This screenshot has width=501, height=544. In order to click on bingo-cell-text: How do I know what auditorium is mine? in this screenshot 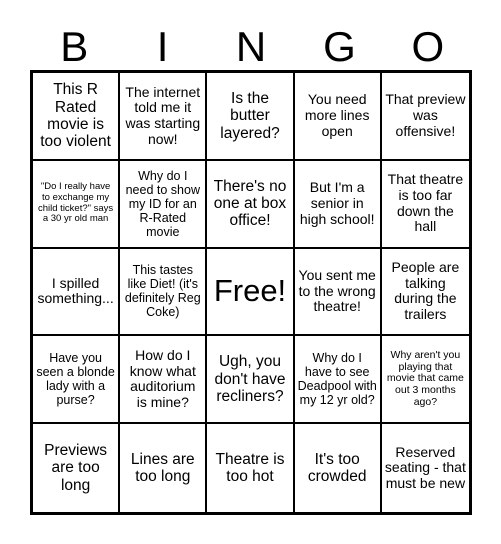, I will do `click(162, 378)`.